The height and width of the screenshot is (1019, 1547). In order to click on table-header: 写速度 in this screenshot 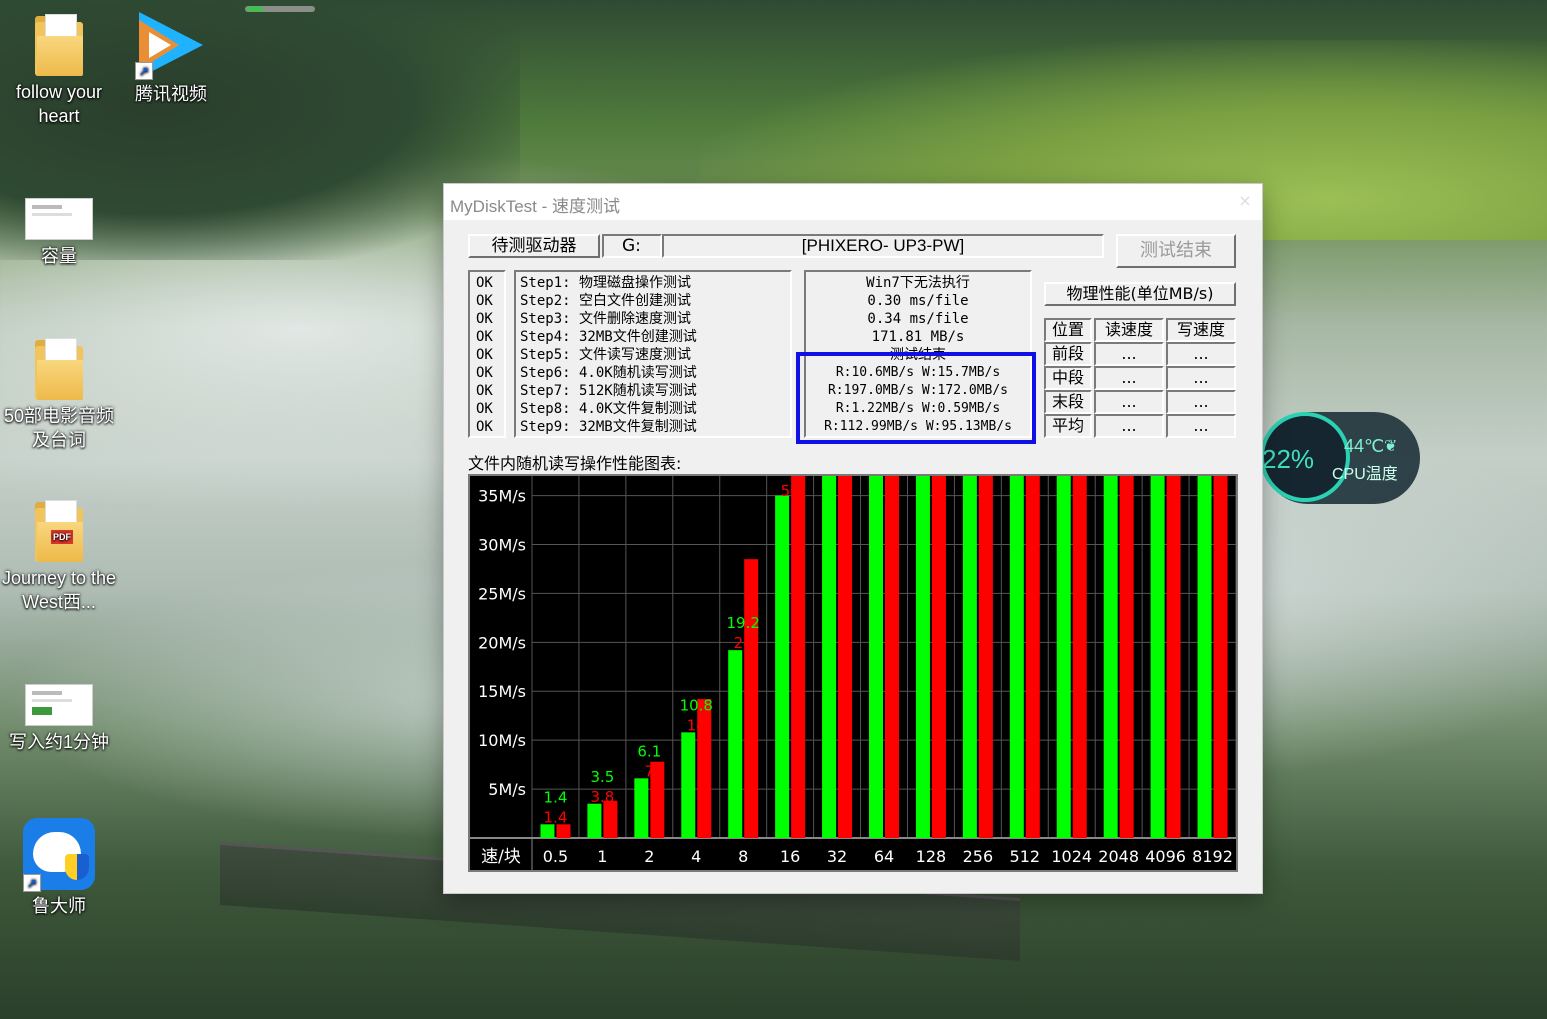, I will do `click(1201, 330)`.